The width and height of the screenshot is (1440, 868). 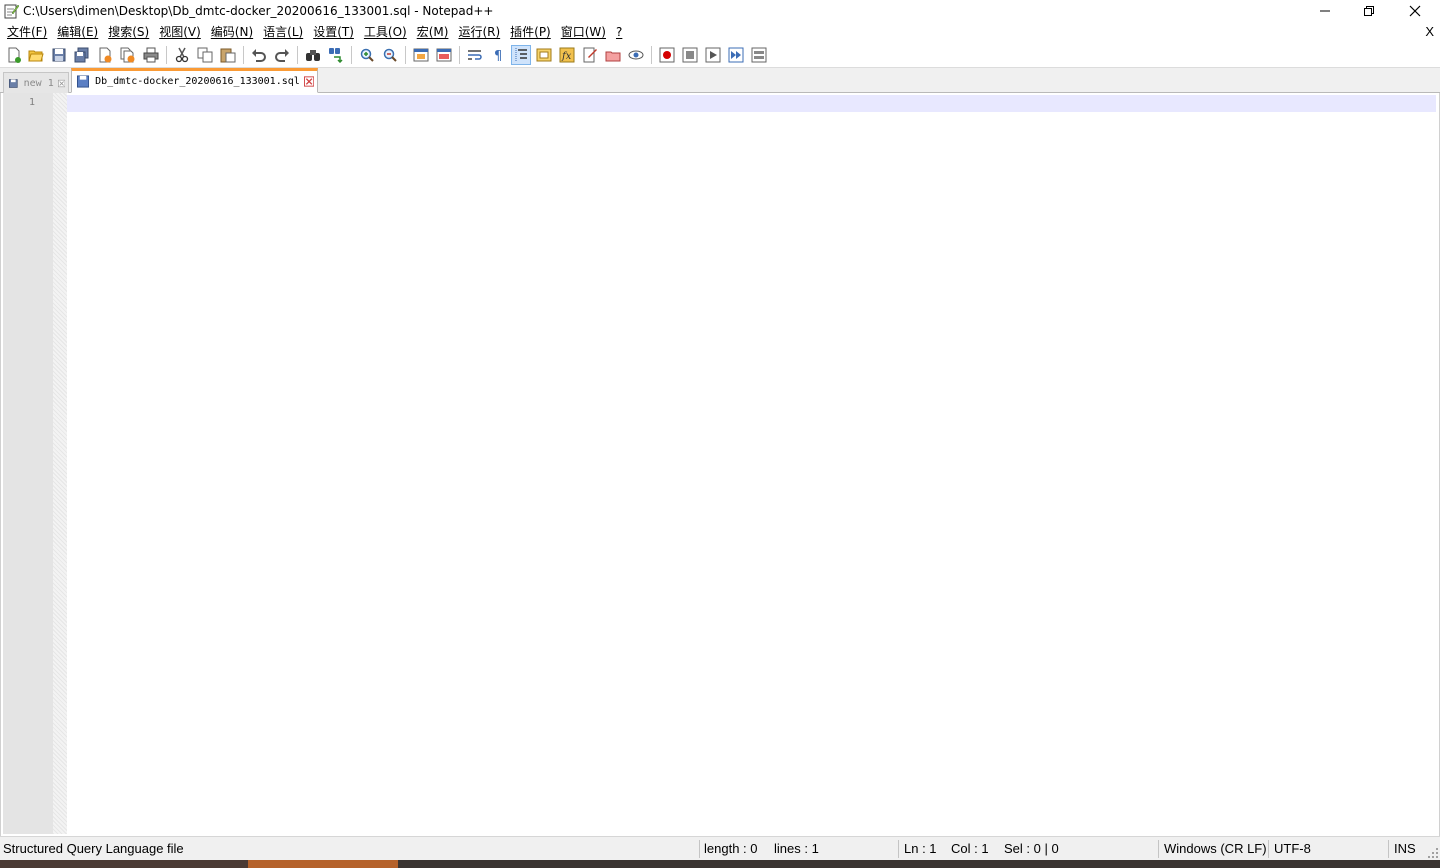 I want to click on record-macro-icon, so click(x=667, y=55).